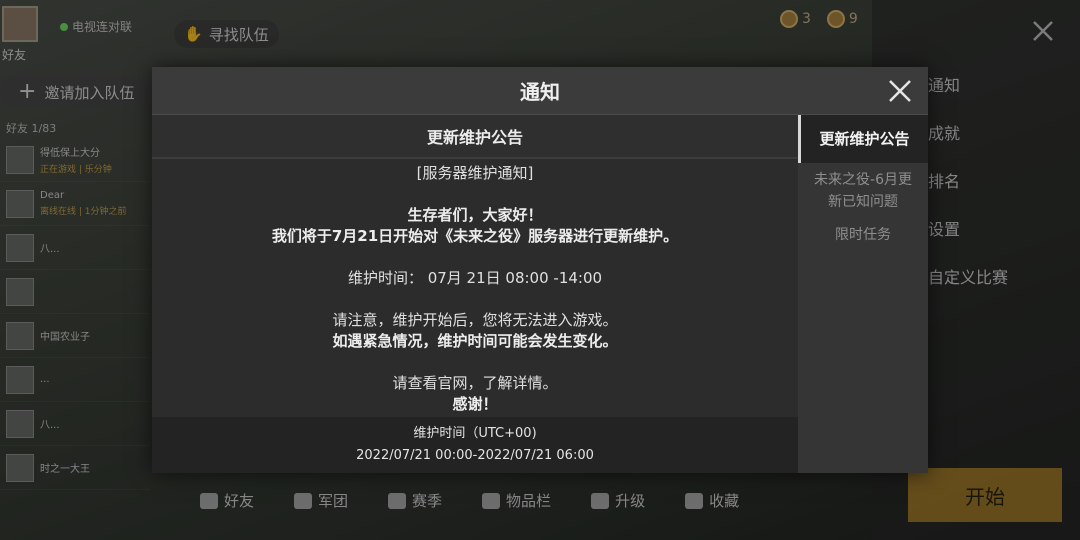 The image size is (1080, 540). What do you see at coordinates (475, 173) in the screenshot?
I see `notice-line: [服务器维护通知]` at bounding box center [475, 173].